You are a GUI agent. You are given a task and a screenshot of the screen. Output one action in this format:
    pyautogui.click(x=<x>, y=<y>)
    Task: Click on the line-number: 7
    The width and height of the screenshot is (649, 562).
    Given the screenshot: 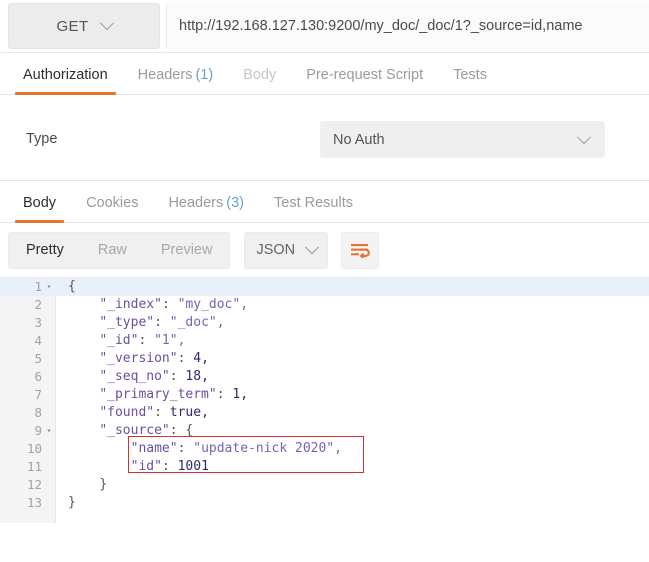 What is the action you would take?
    pyautogui.click(x=38, y=394)
    